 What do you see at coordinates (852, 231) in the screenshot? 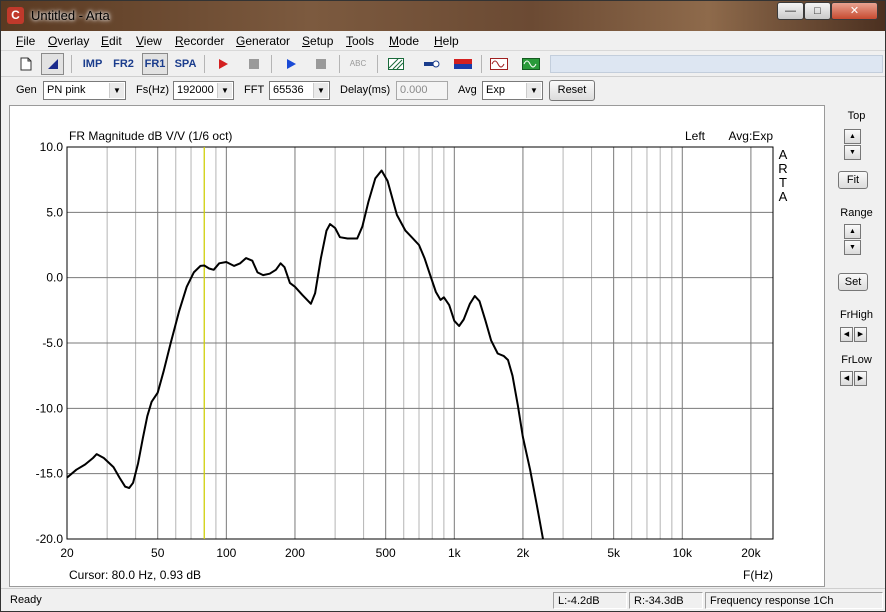
I see `range-up-button: ▲` at bounding box center [852, 231].